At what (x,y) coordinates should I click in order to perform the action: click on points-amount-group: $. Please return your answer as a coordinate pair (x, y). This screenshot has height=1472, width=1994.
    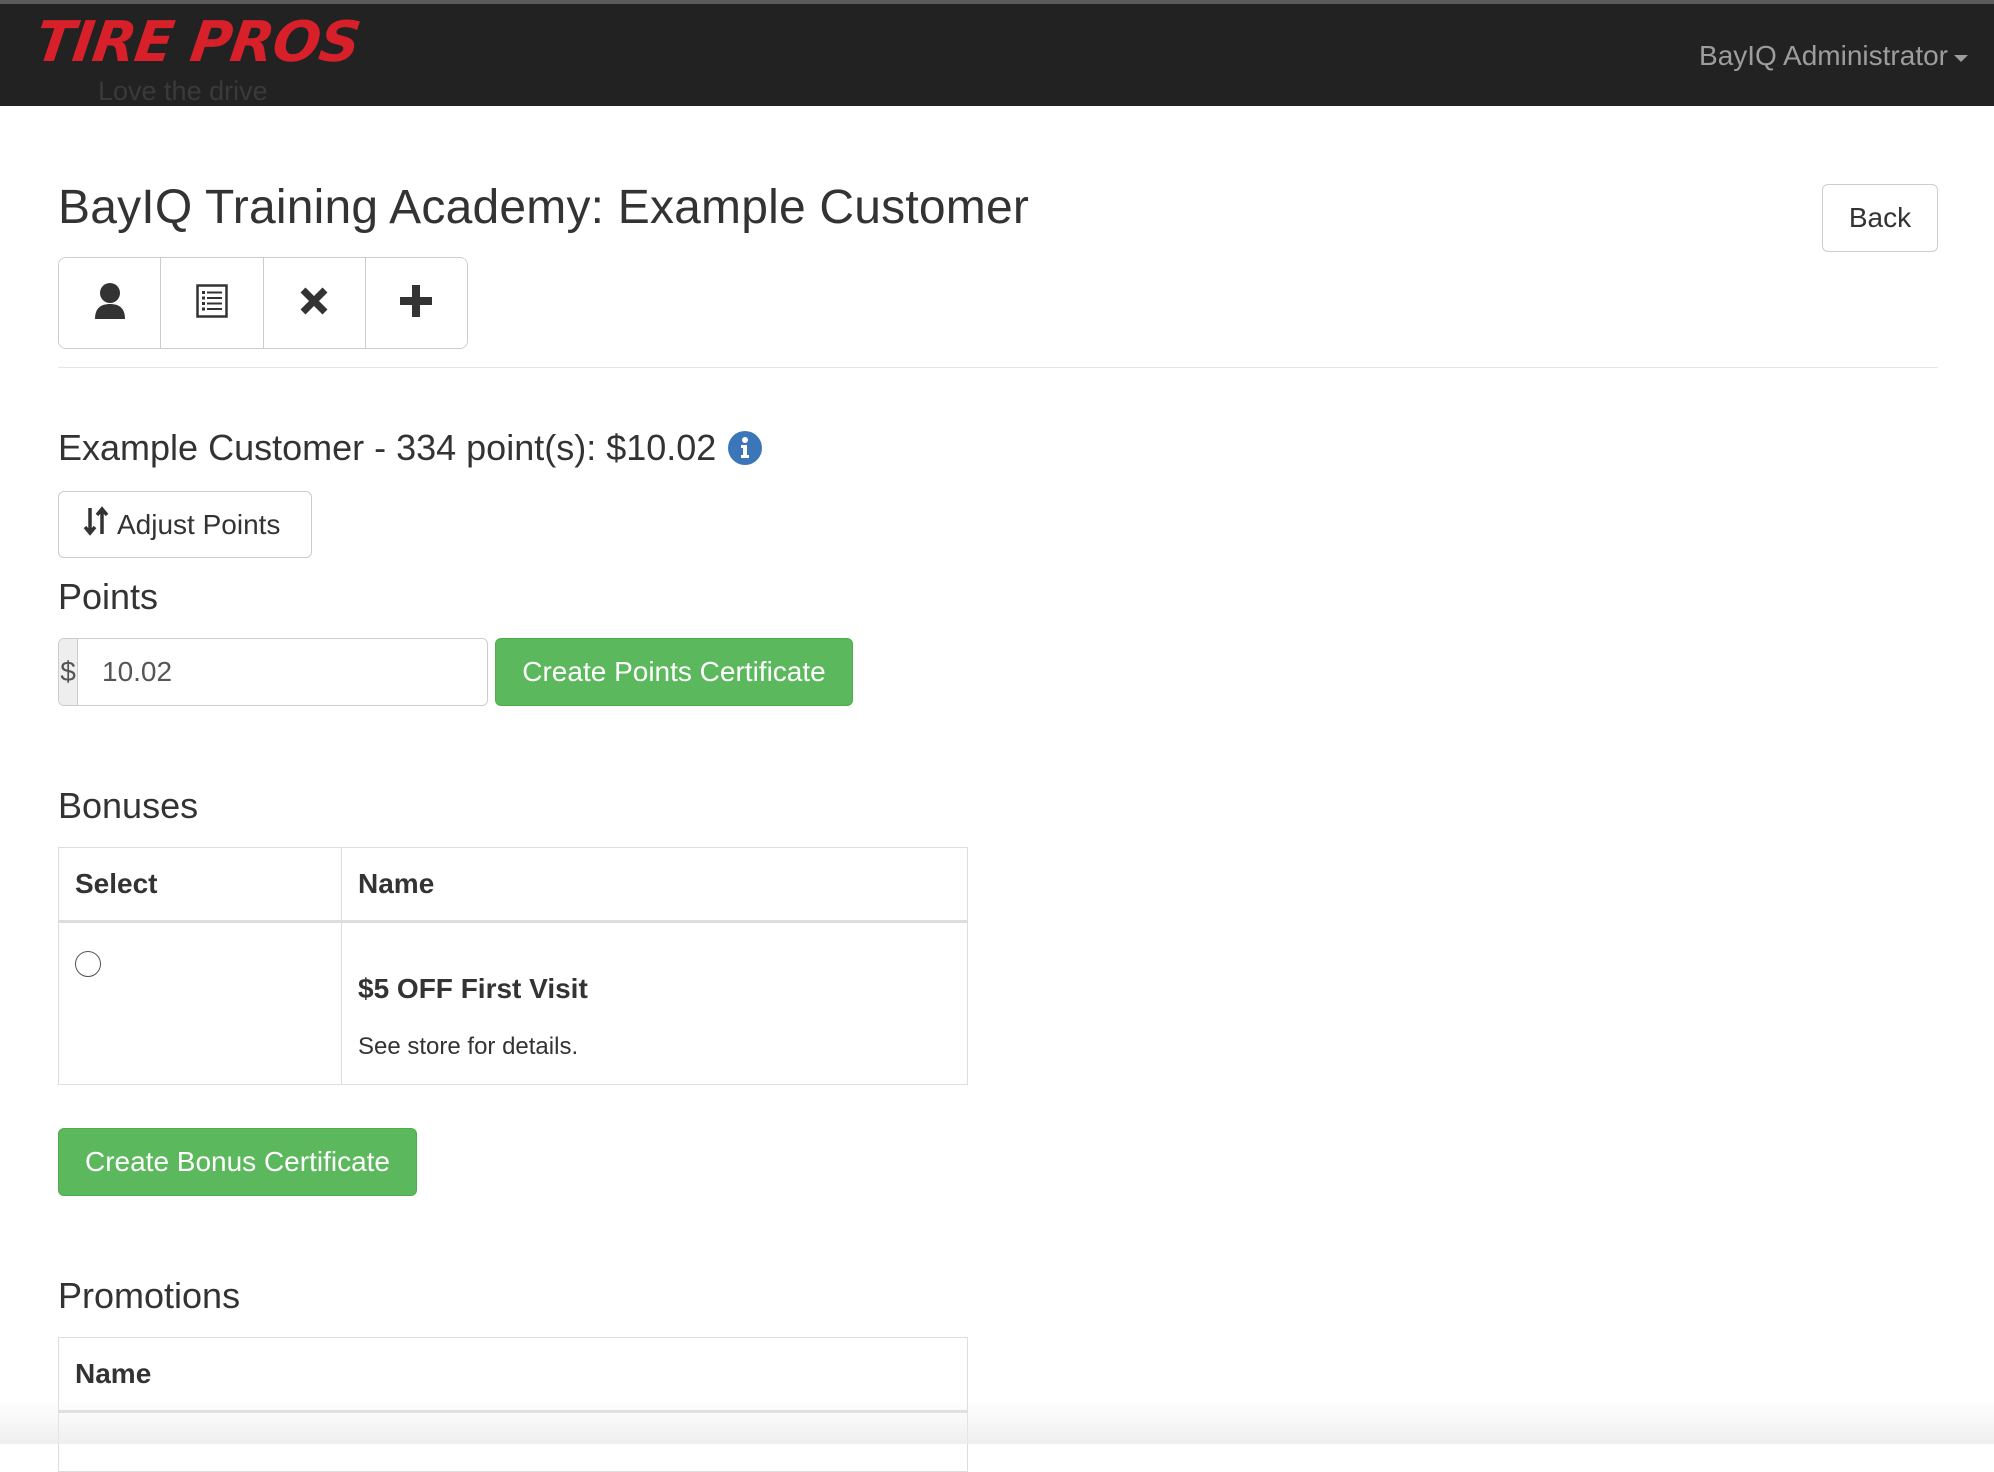
    Looking at the image, I should click on (273, 672).